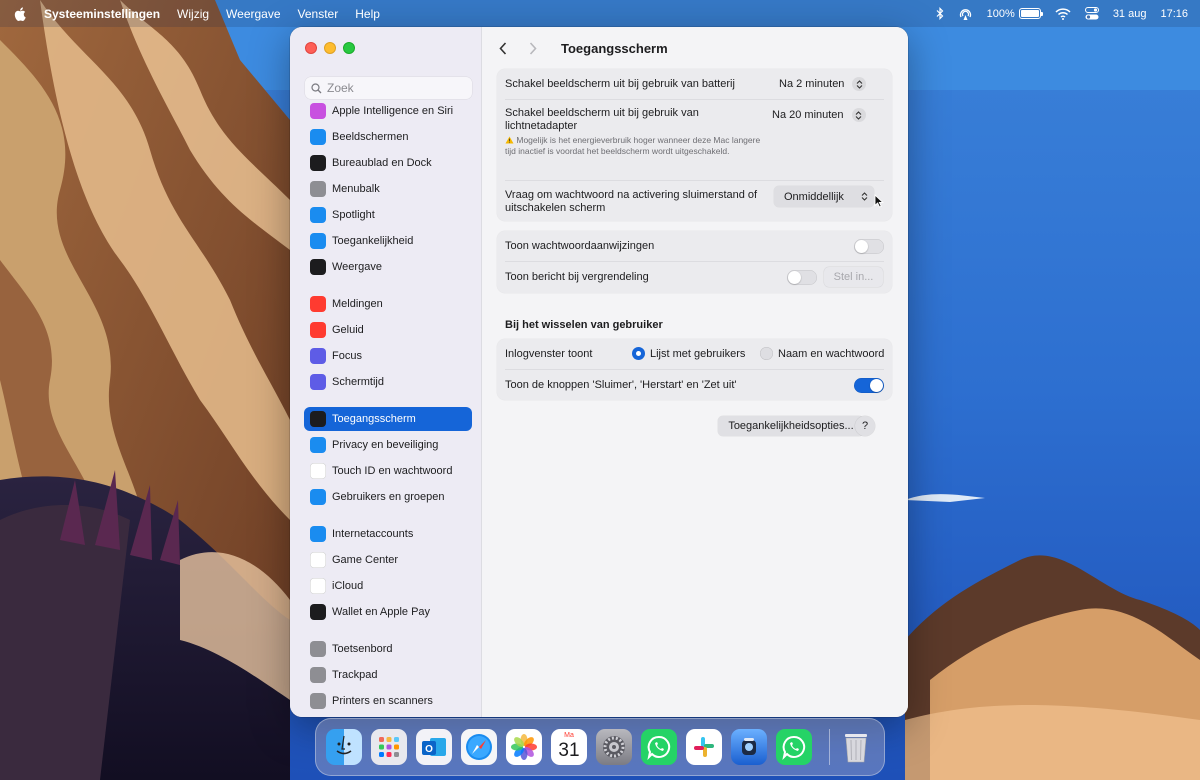  I want to click on sidebar-item-bureaublad-en-dock: Bureaublad en Dock, so click(388, 163).